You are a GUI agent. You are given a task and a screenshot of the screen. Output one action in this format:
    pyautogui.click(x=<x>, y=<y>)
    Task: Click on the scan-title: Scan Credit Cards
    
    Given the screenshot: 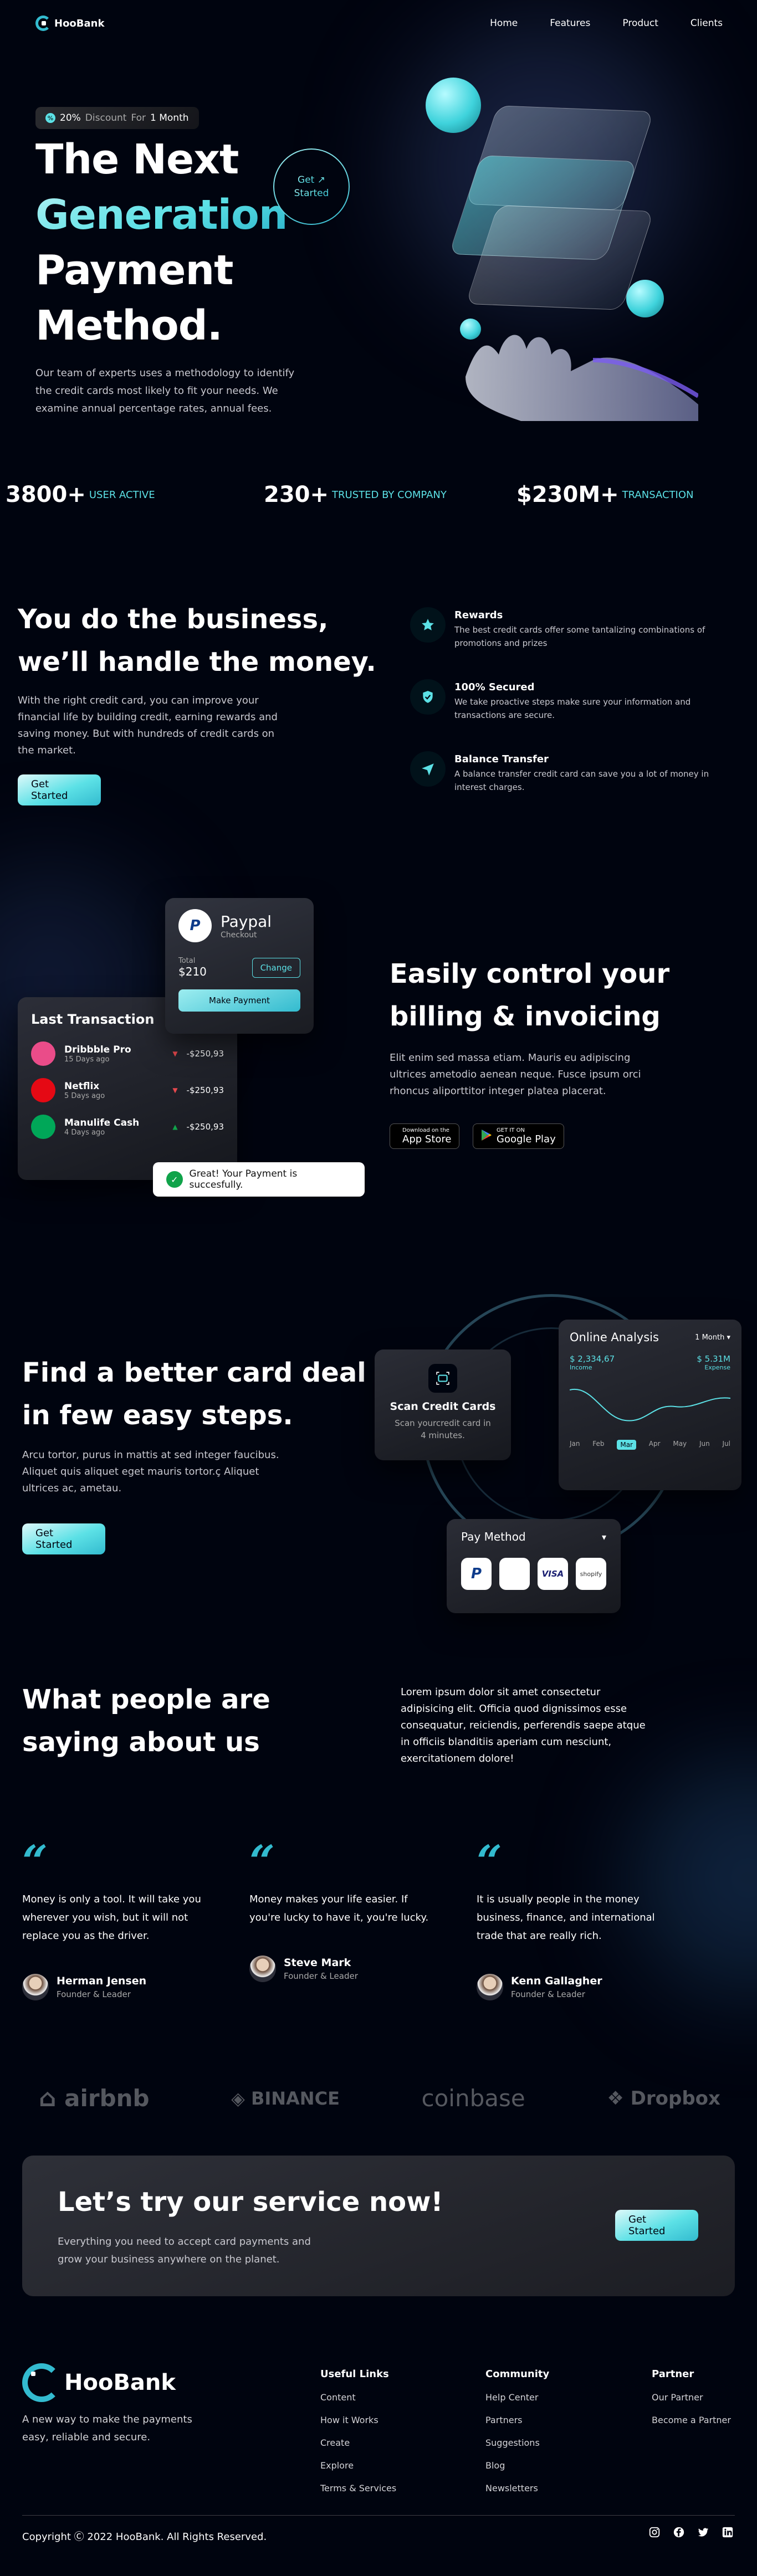 What is the action you would take?
    pyautogui.click(x=443, y=1406)
    